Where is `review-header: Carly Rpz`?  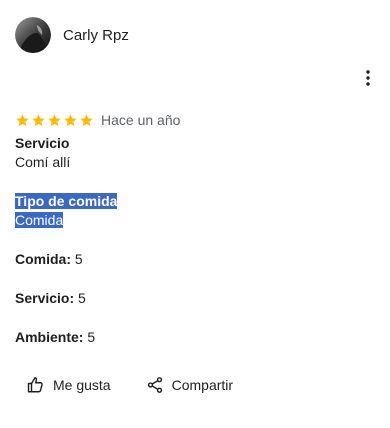 review-header: Carly Rpz is located at coordinates (72, 35).